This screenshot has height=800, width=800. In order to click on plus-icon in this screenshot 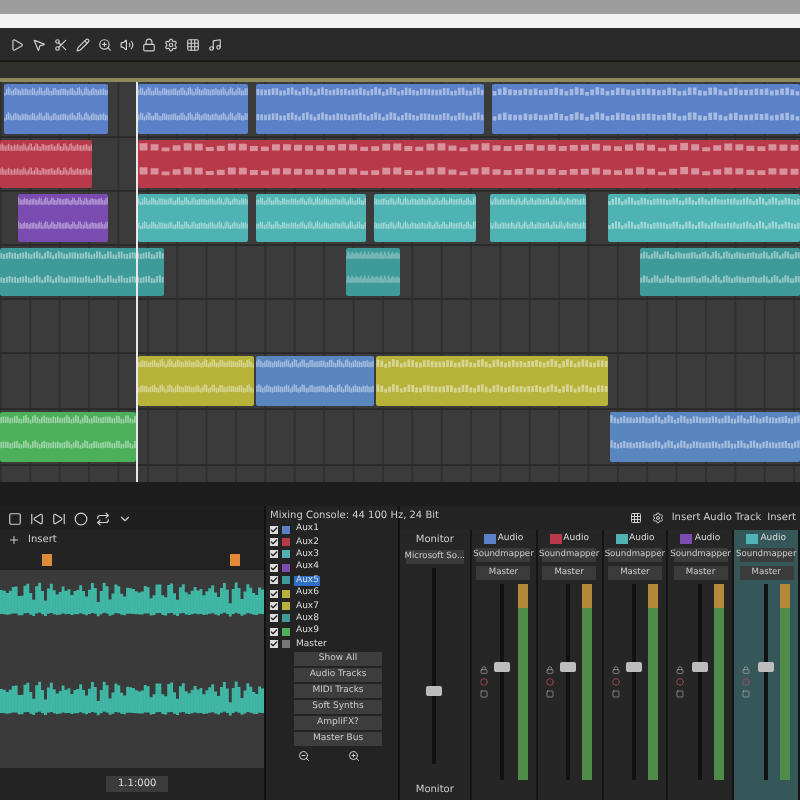, I will do `click(14, 540)`.